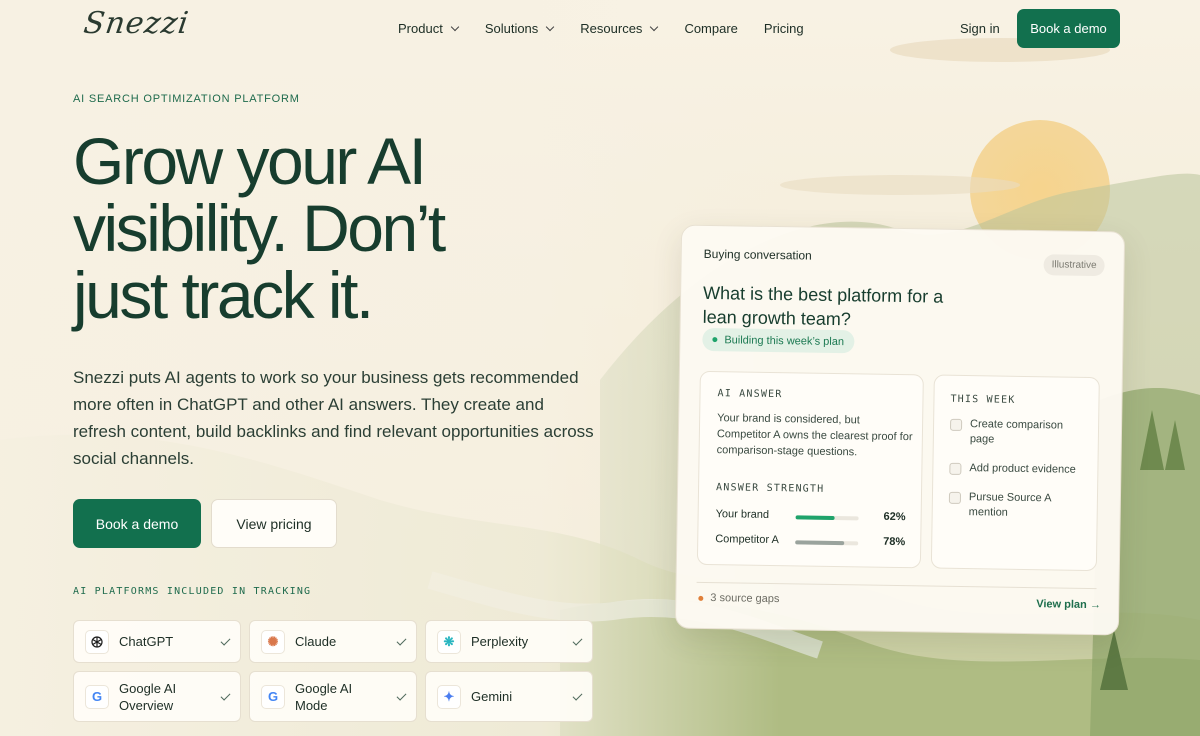 The width and height of the screenshot is (1200, 736). Describe the element at coordinates (148, 696) in the screenshot. I see `platform-name: Google AI Overview` at that location.